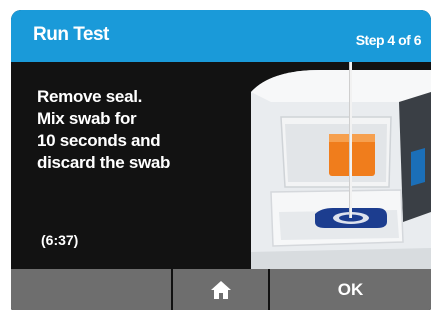 The height and width of the screenshot is (316, 437). I want to click on step-indicator: Step 4 of 6, so click(388, 40).